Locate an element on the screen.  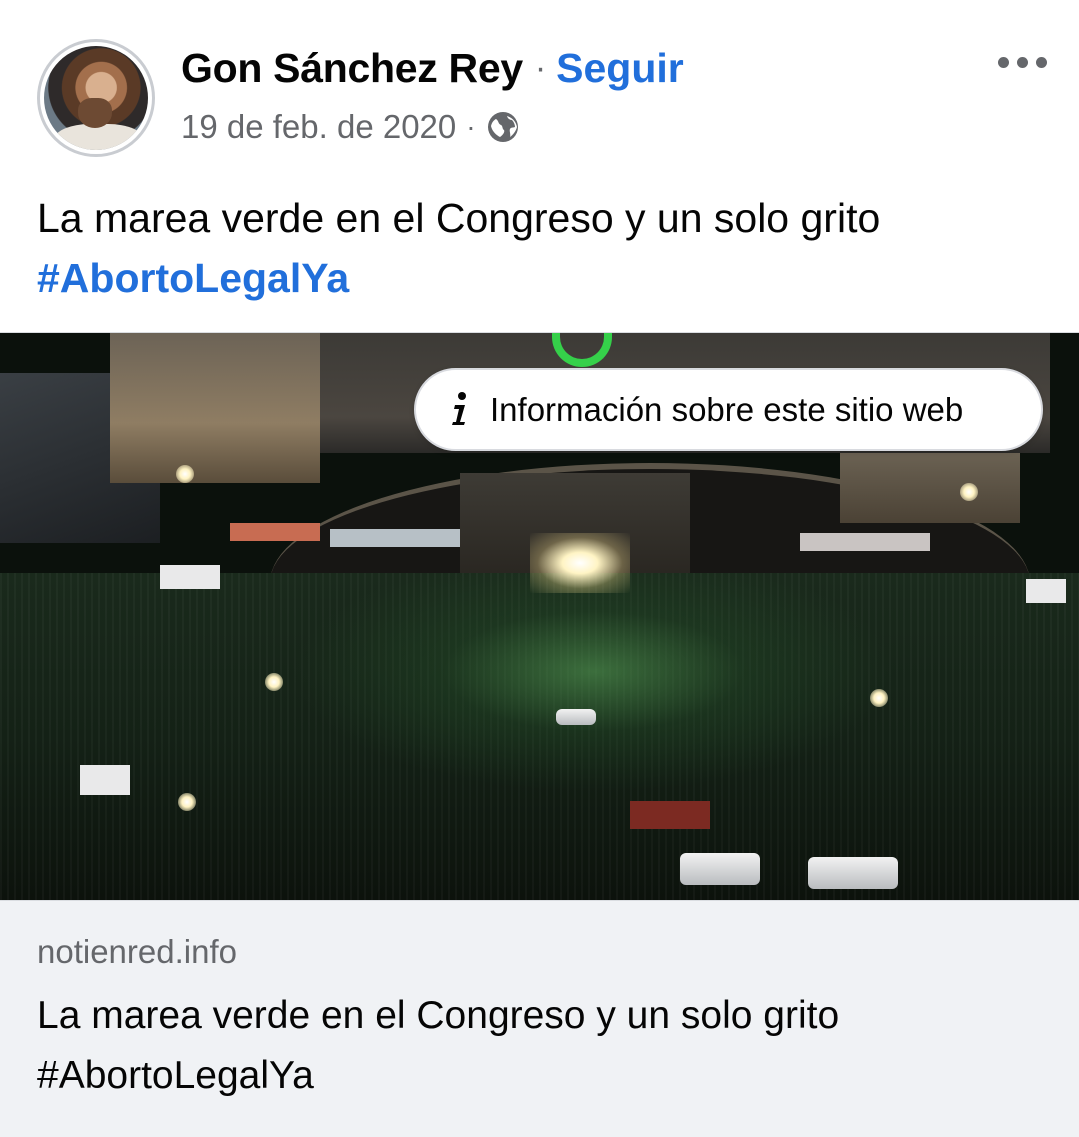
info-icon is located at coordinates (460, 410).